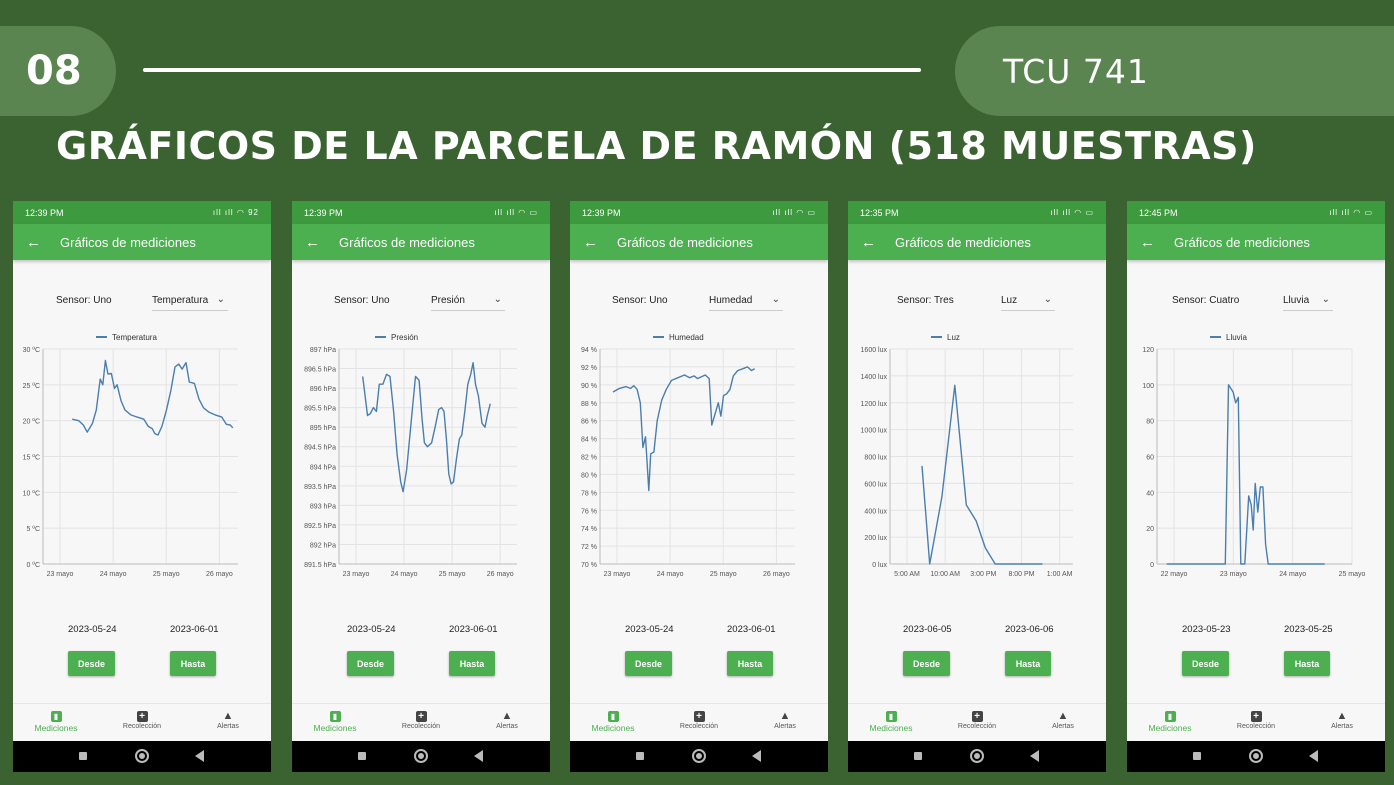 This screenshot has height=785, width=1394. What do you see at coordinates (1028, 302) in the screenshot?
I see `measurement-dropdown: Luz ⌄` at bounding box center [1028, 302].